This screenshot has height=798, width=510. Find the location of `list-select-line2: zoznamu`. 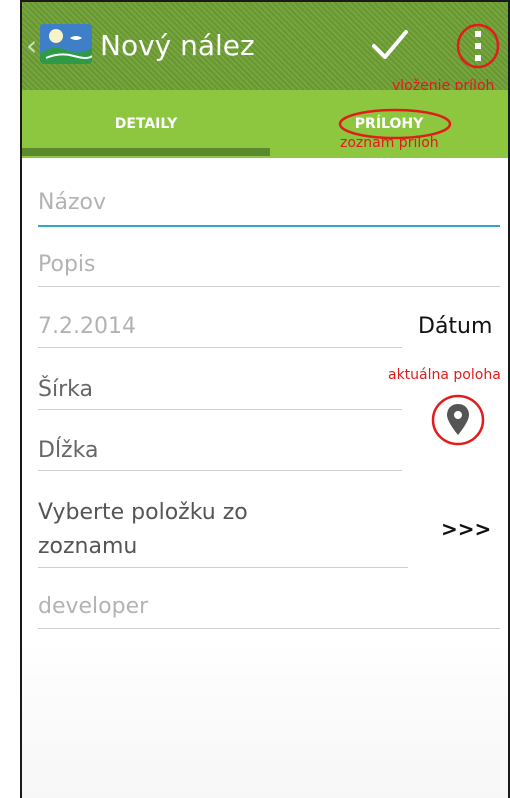

list-select-line2: zoznamu is located at coordinates (87, 547).